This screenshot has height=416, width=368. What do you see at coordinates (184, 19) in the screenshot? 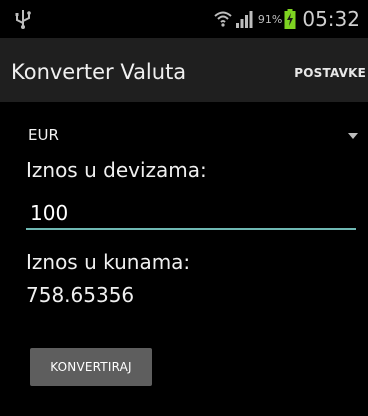
I see `status-bar: 91% 05:32` at bounding box center [184, 19].